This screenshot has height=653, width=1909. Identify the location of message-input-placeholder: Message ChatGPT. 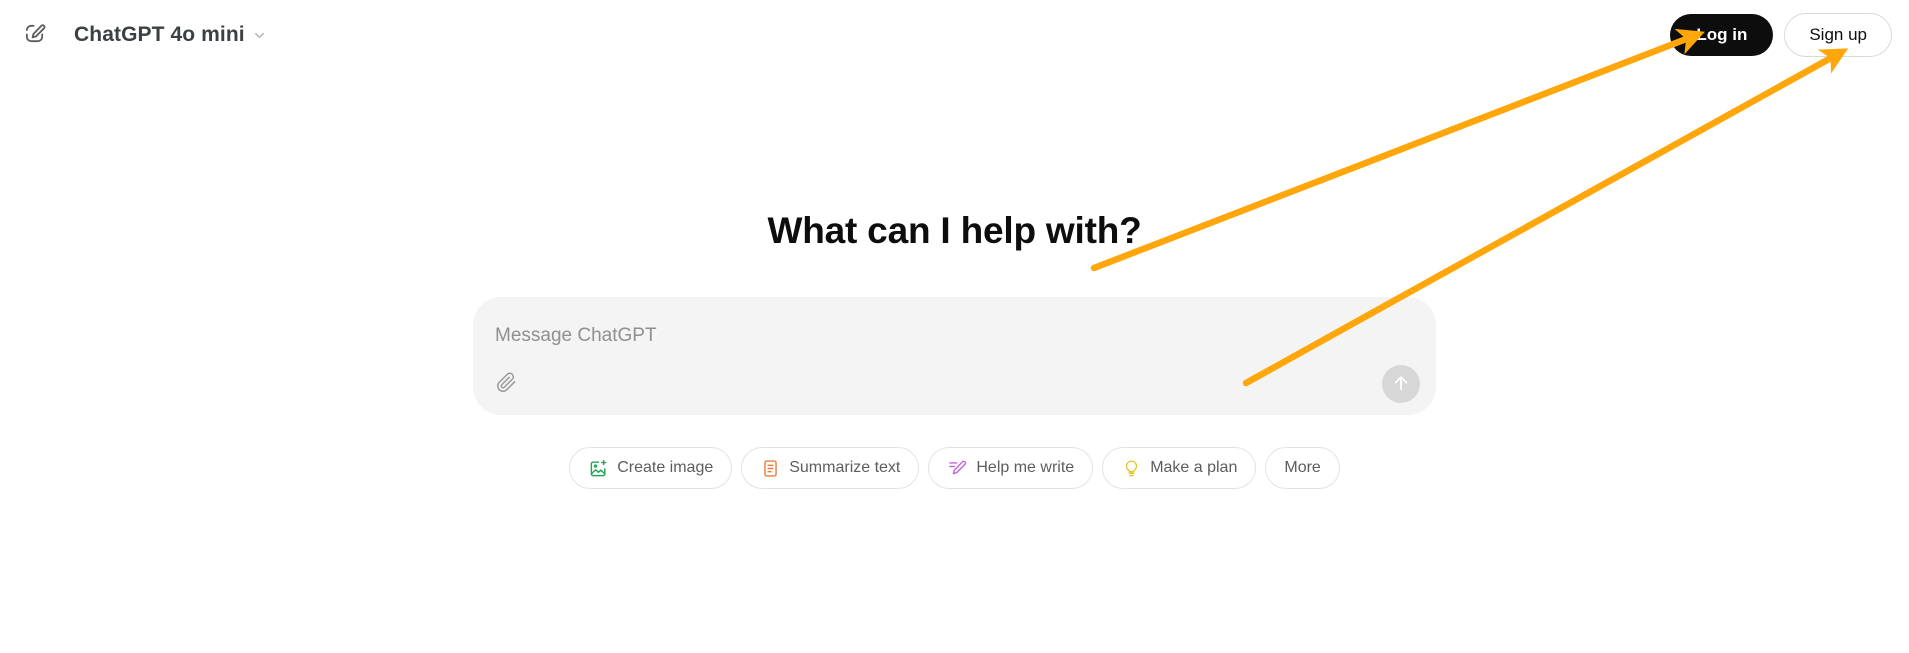
(576, 336).